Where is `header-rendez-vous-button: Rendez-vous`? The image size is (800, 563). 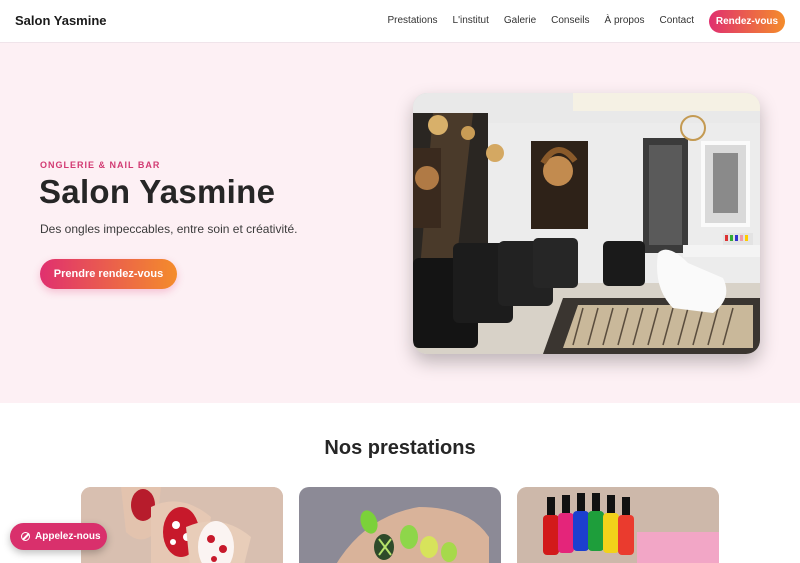 header-rendez-vous-button: Rendez-vous is located at coordinates (747, 21).